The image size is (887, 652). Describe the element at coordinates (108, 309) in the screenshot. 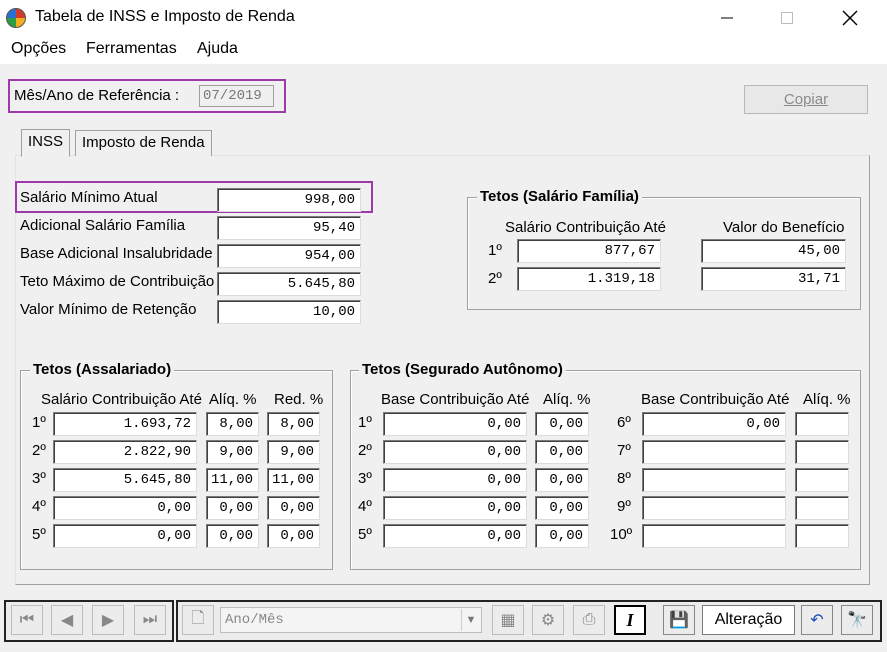

I see `field-label: Valor Mínimo de Retenção` at that location.